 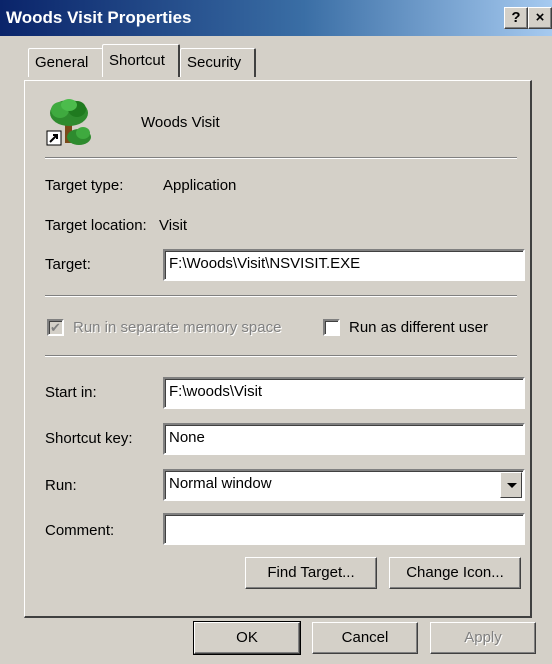 What do you see at coordinates (96, 225) in the screenshot?
I see `target-location-label: Target location:` at bounding box center [96, 225].